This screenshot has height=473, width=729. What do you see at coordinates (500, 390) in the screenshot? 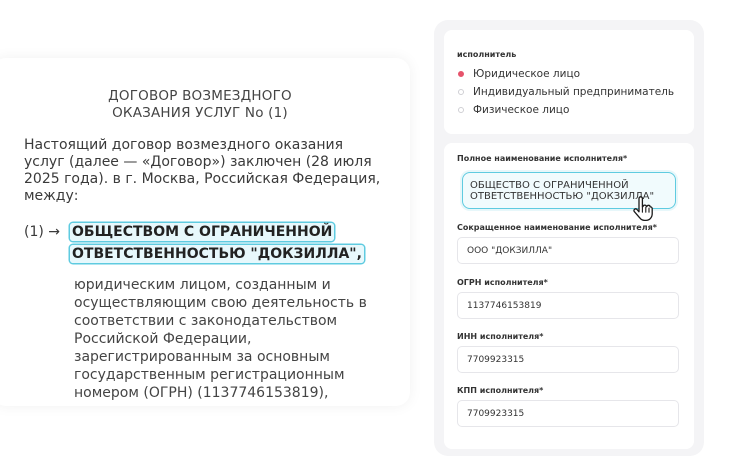
I see `kpp-label: КПП исполнителя*` at bounding box center [500, 390].